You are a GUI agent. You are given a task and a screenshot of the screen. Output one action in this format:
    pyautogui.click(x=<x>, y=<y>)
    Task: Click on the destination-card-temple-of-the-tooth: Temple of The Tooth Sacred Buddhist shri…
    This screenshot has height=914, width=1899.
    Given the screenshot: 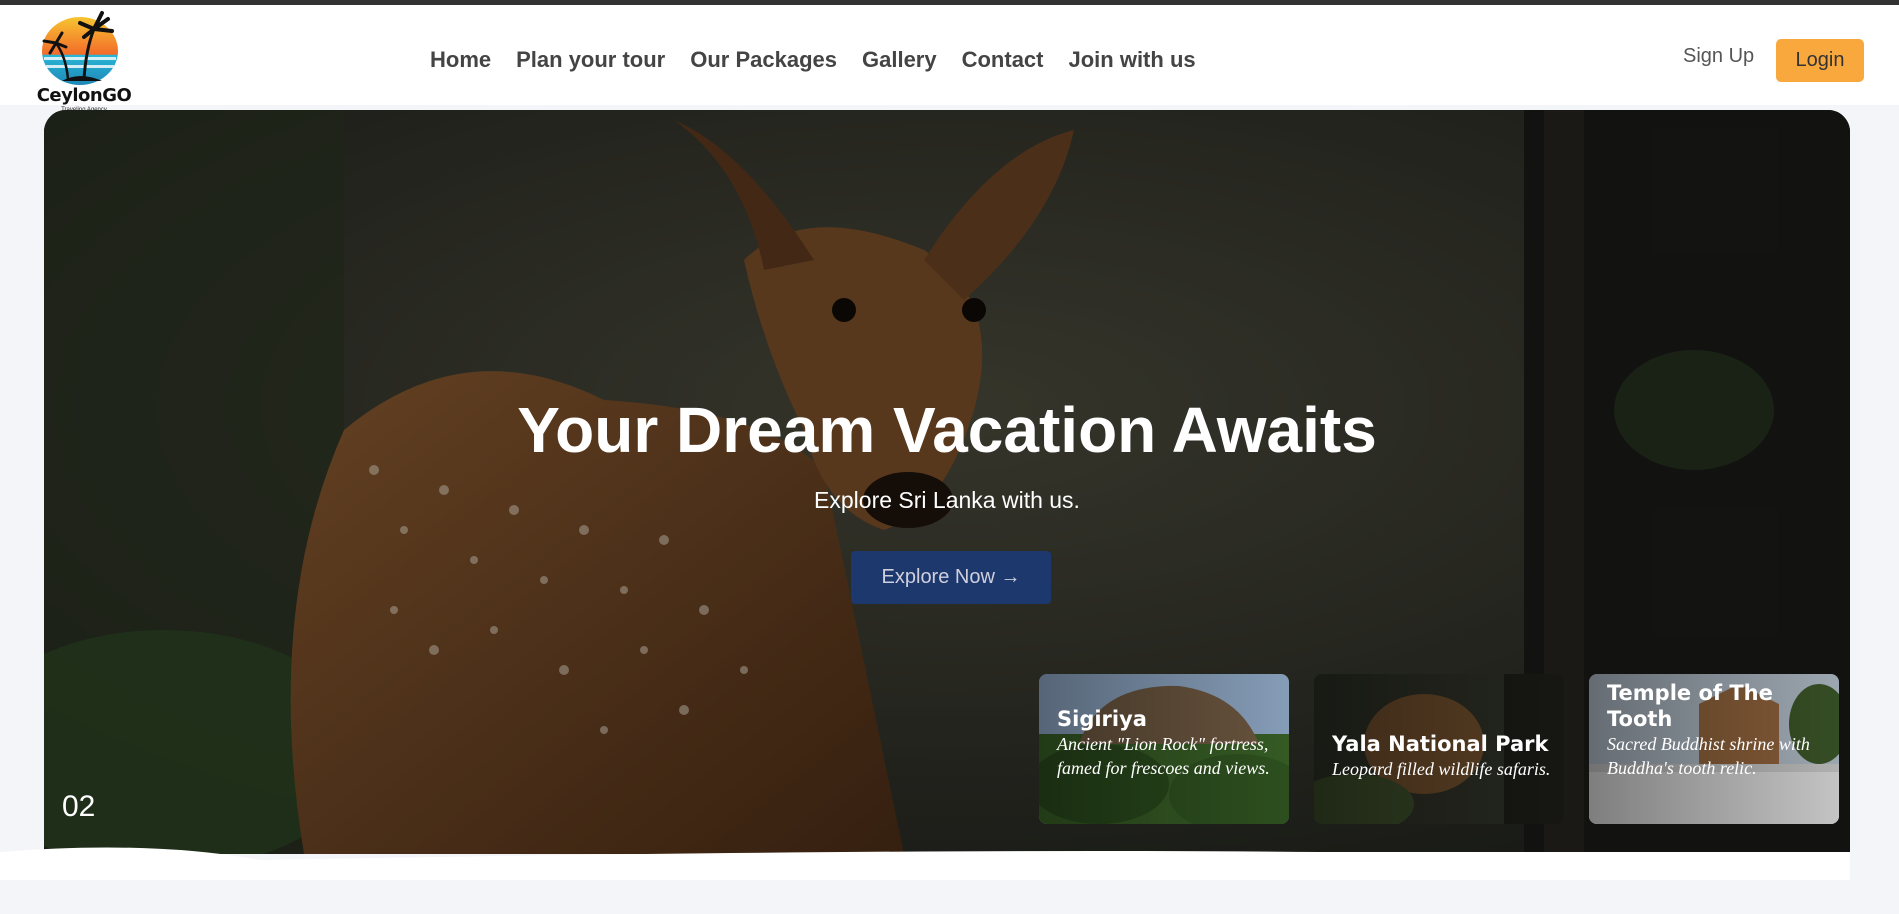 What is the action you would take?
    pyautogui.click(x=1714, y=749)
    